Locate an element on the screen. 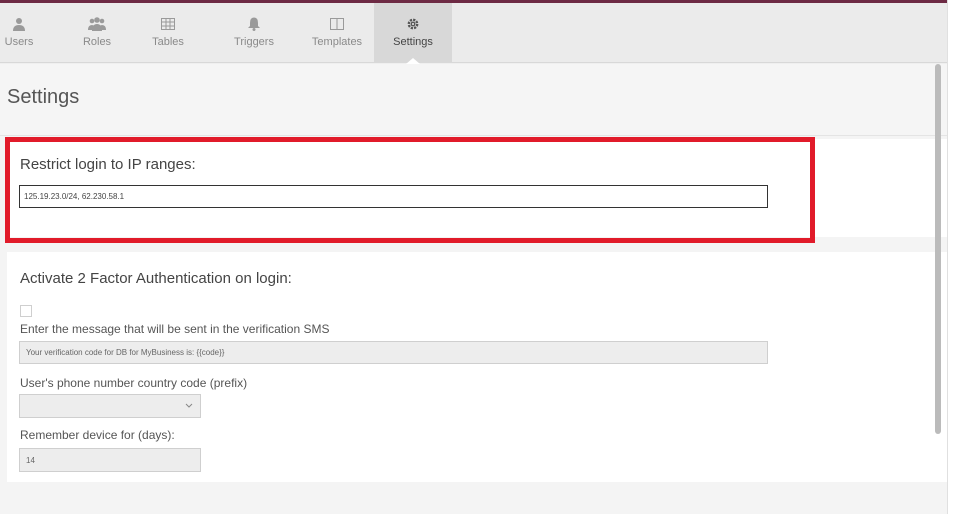 The image size is (953, 514). scrollbar is located at coordinates (938, 249).